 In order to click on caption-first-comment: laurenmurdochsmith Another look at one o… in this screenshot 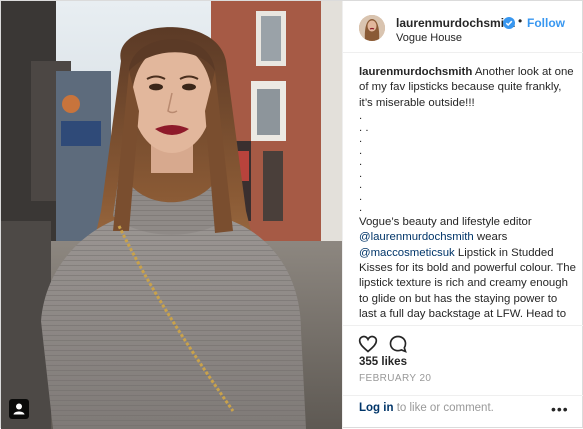, I will do `click(468, 88)`.